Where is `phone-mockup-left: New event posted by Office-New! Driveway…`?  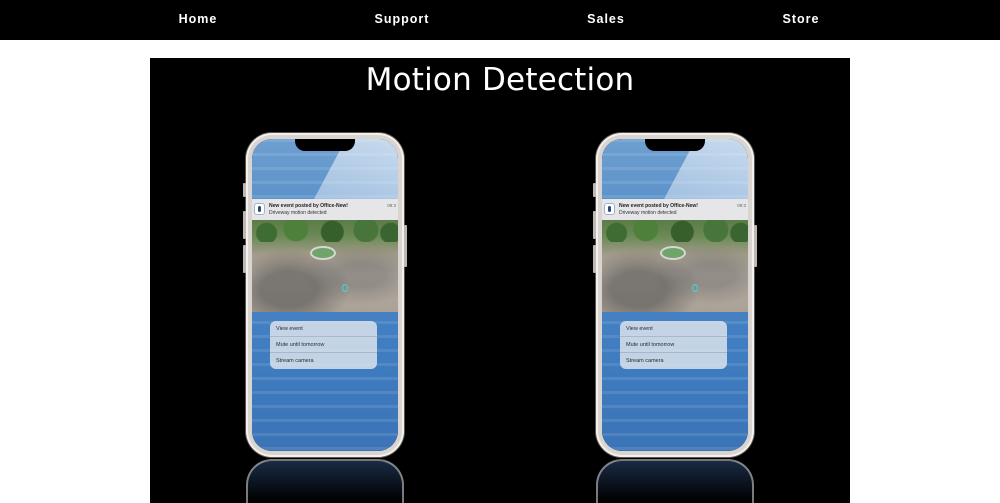 phone-mockup-left: New event posted by Office-New! Driveway… is located at coordinates (325, 295).